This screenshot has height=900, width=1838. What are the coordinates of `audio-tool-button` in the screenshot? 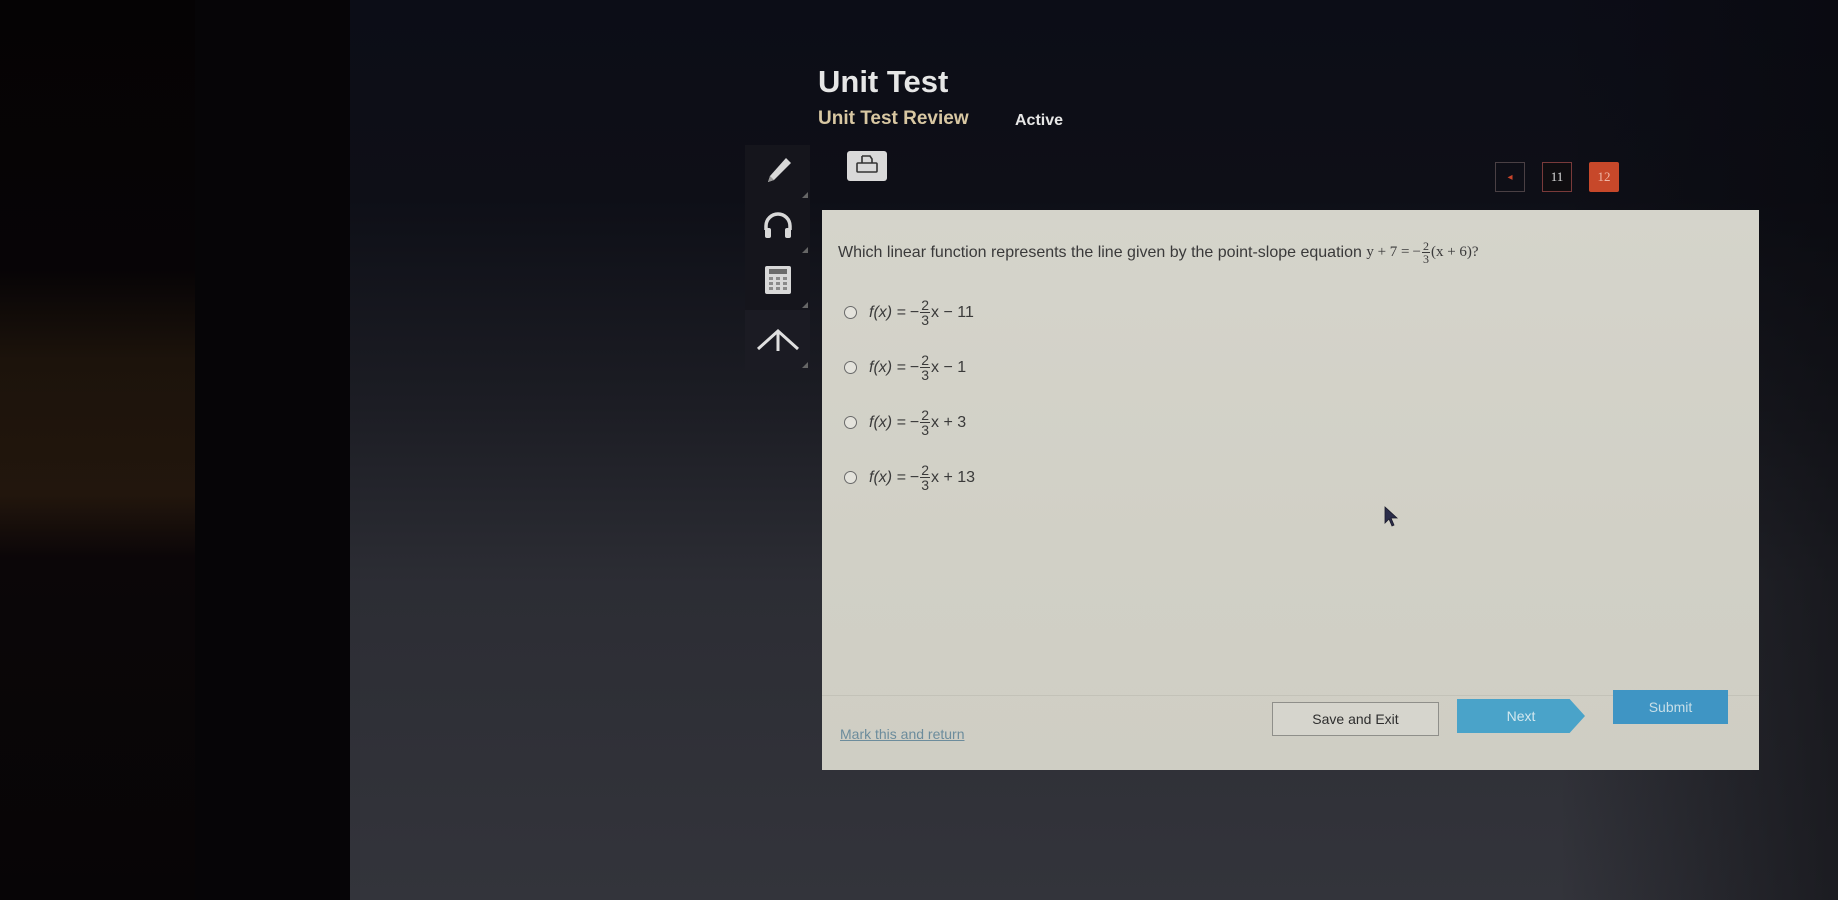 It's located at (777, 227).